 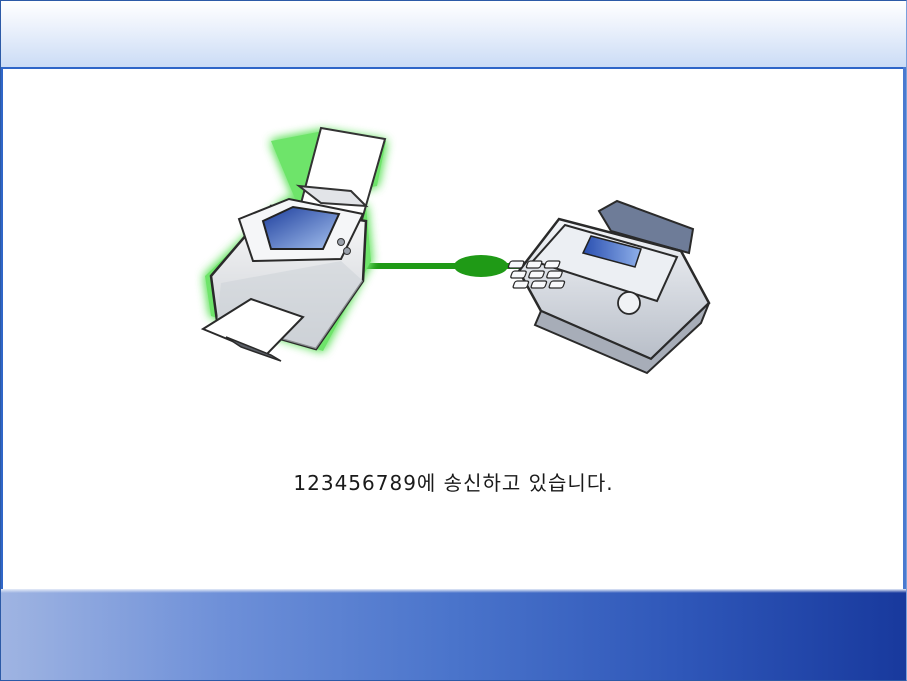 What do you see at coordinates (2, 328) in the screenshot?
I see `left-border` at bounding box center [2, 328].